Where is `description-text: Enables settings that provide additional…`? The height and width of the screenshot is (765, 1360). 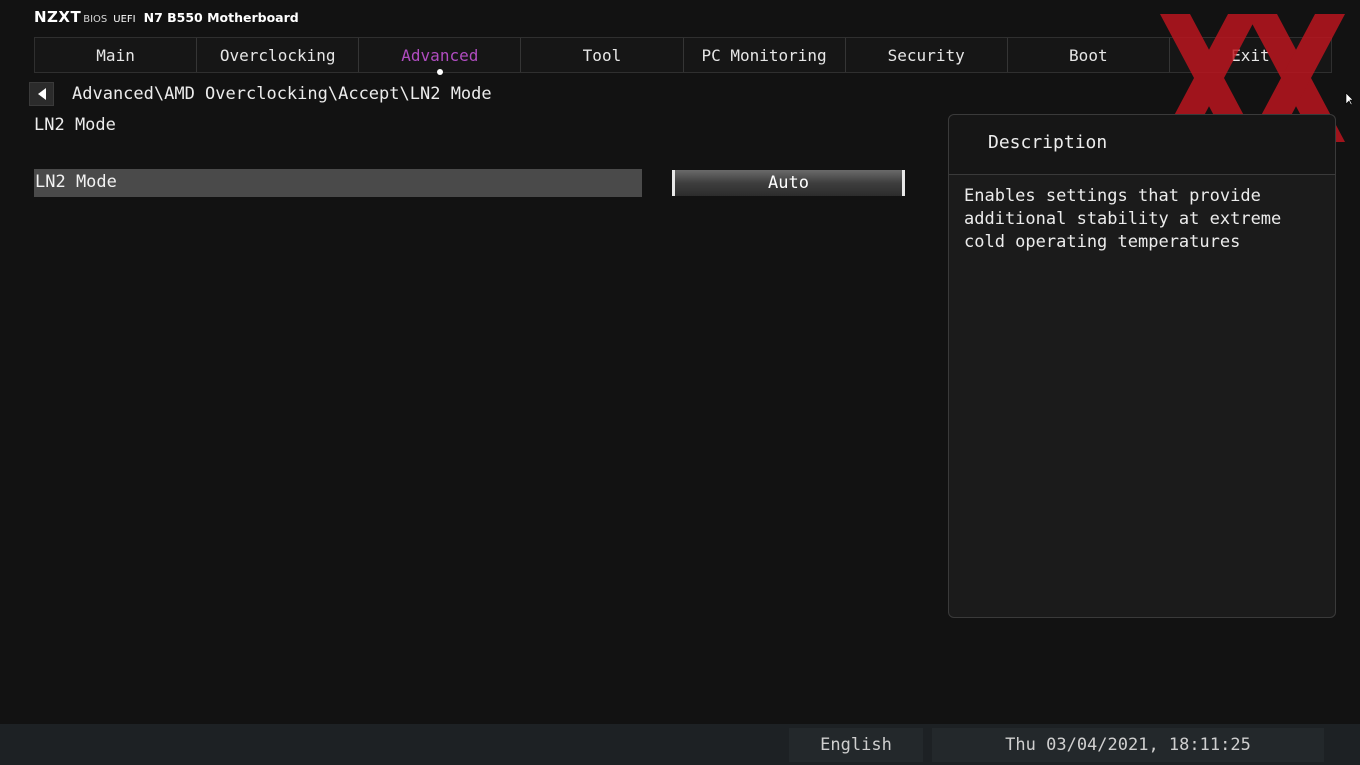
description-text: Enables settings that provide additional… is located at coordinates (1123, 219).